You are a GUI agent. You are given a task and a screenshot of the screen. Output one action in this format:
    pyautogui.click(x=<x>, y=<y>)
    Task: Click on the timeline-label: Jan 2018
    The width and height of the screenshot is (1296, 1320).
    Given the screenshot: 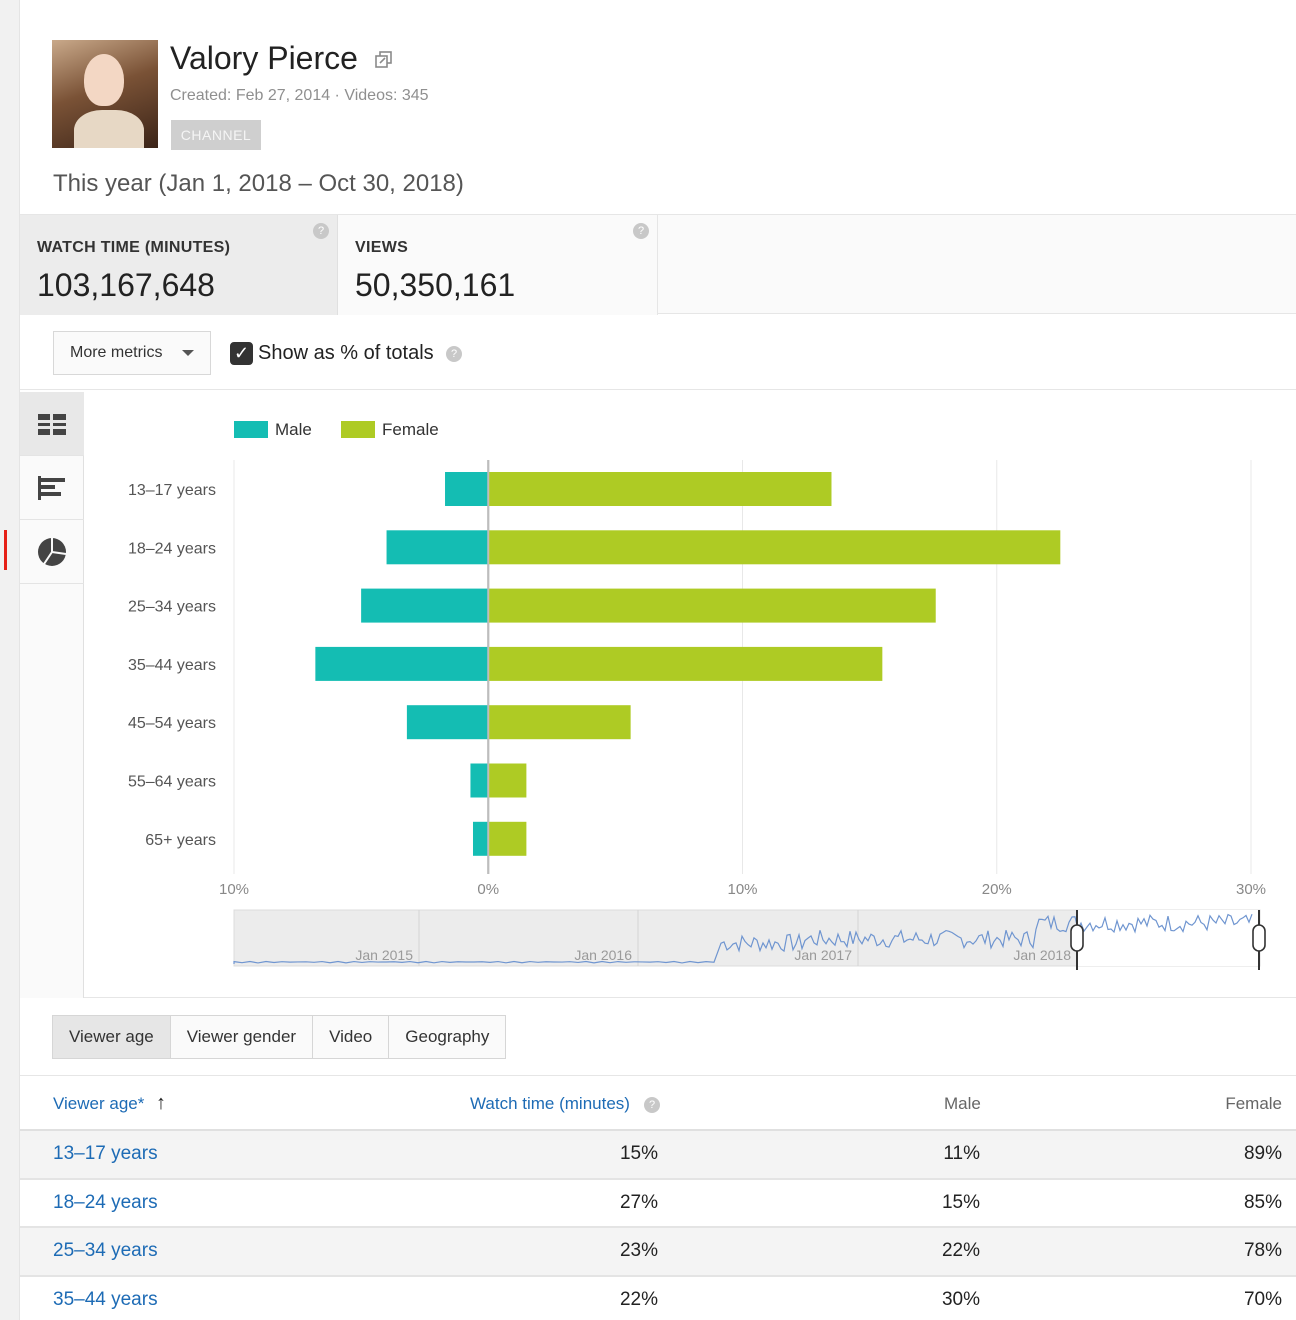 What is the action you would take?
    pyautogui.click(x=1042, y=955)
    